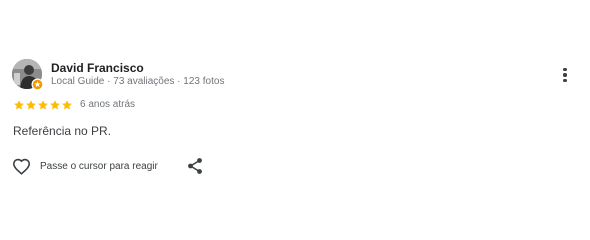  I want to click on more-options-button, so click(565, 75).